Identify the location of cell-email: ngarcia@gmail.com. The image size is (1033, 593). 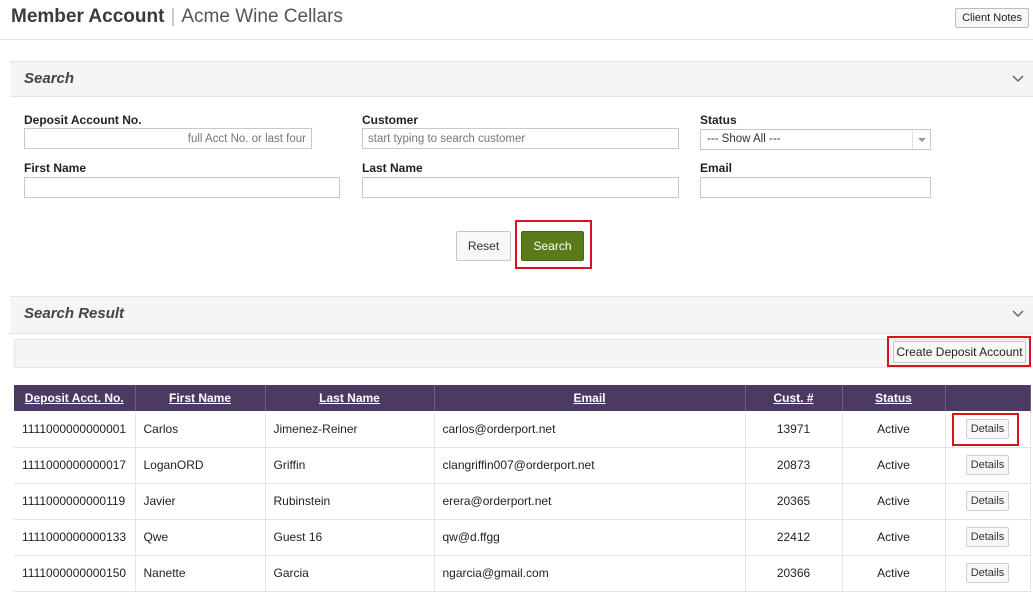
(590, 573).